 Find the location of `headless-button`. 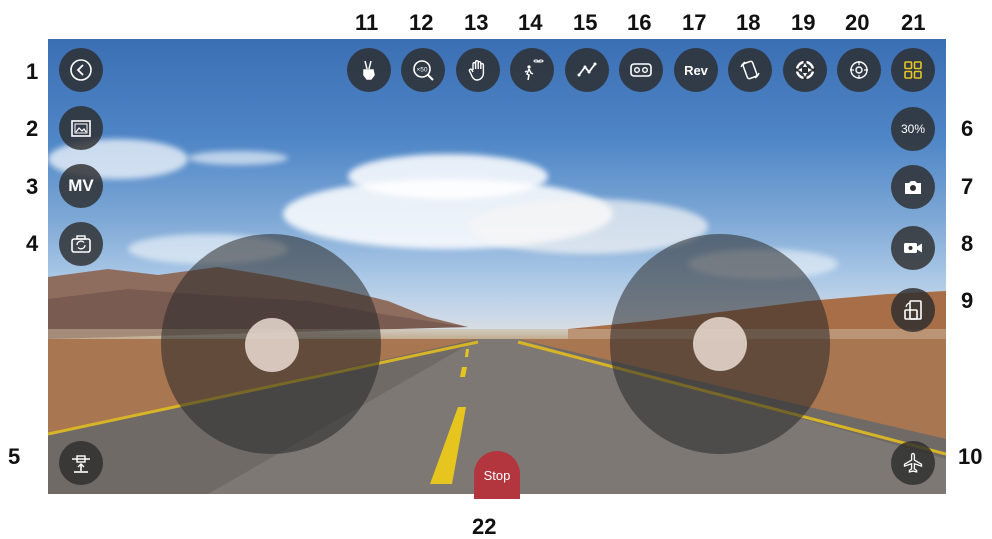

headless-button is located at coordinates (859, 70).